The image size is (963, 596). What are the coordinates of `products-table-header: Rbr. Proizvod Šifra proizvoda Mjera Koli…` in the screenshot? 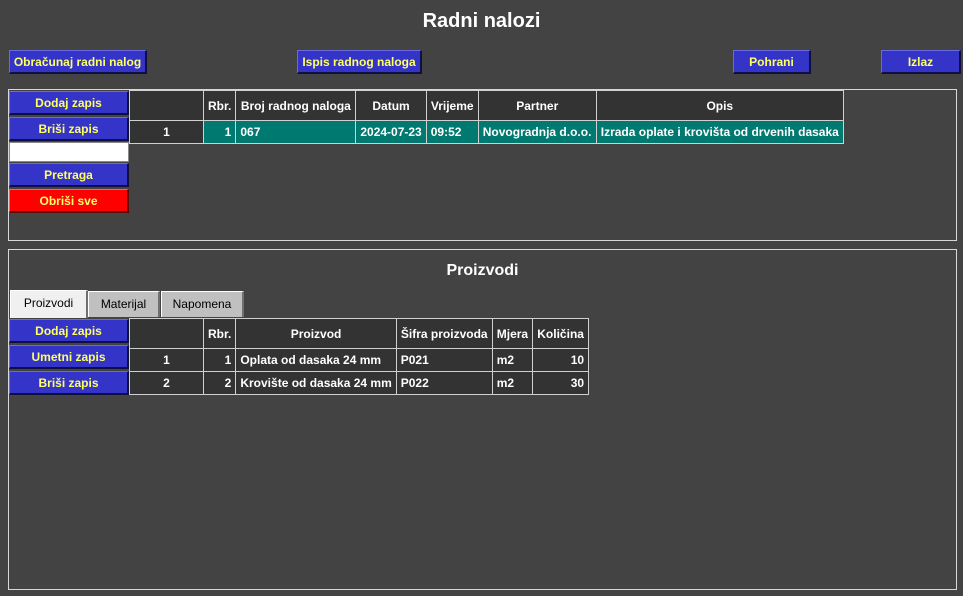 It's located at (359, 333).